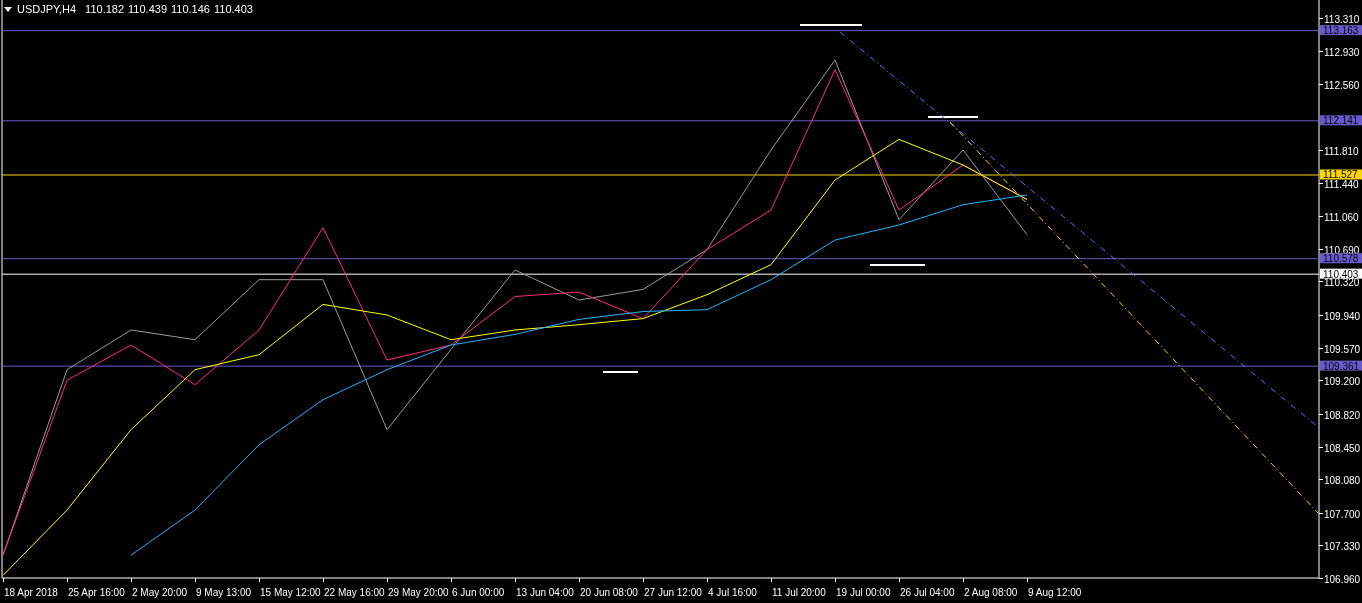  What do you see at coordinates (1342, 480) in the screenshot?
I see `price-axis-label: 108.080` at bounding box center [1342, 480].